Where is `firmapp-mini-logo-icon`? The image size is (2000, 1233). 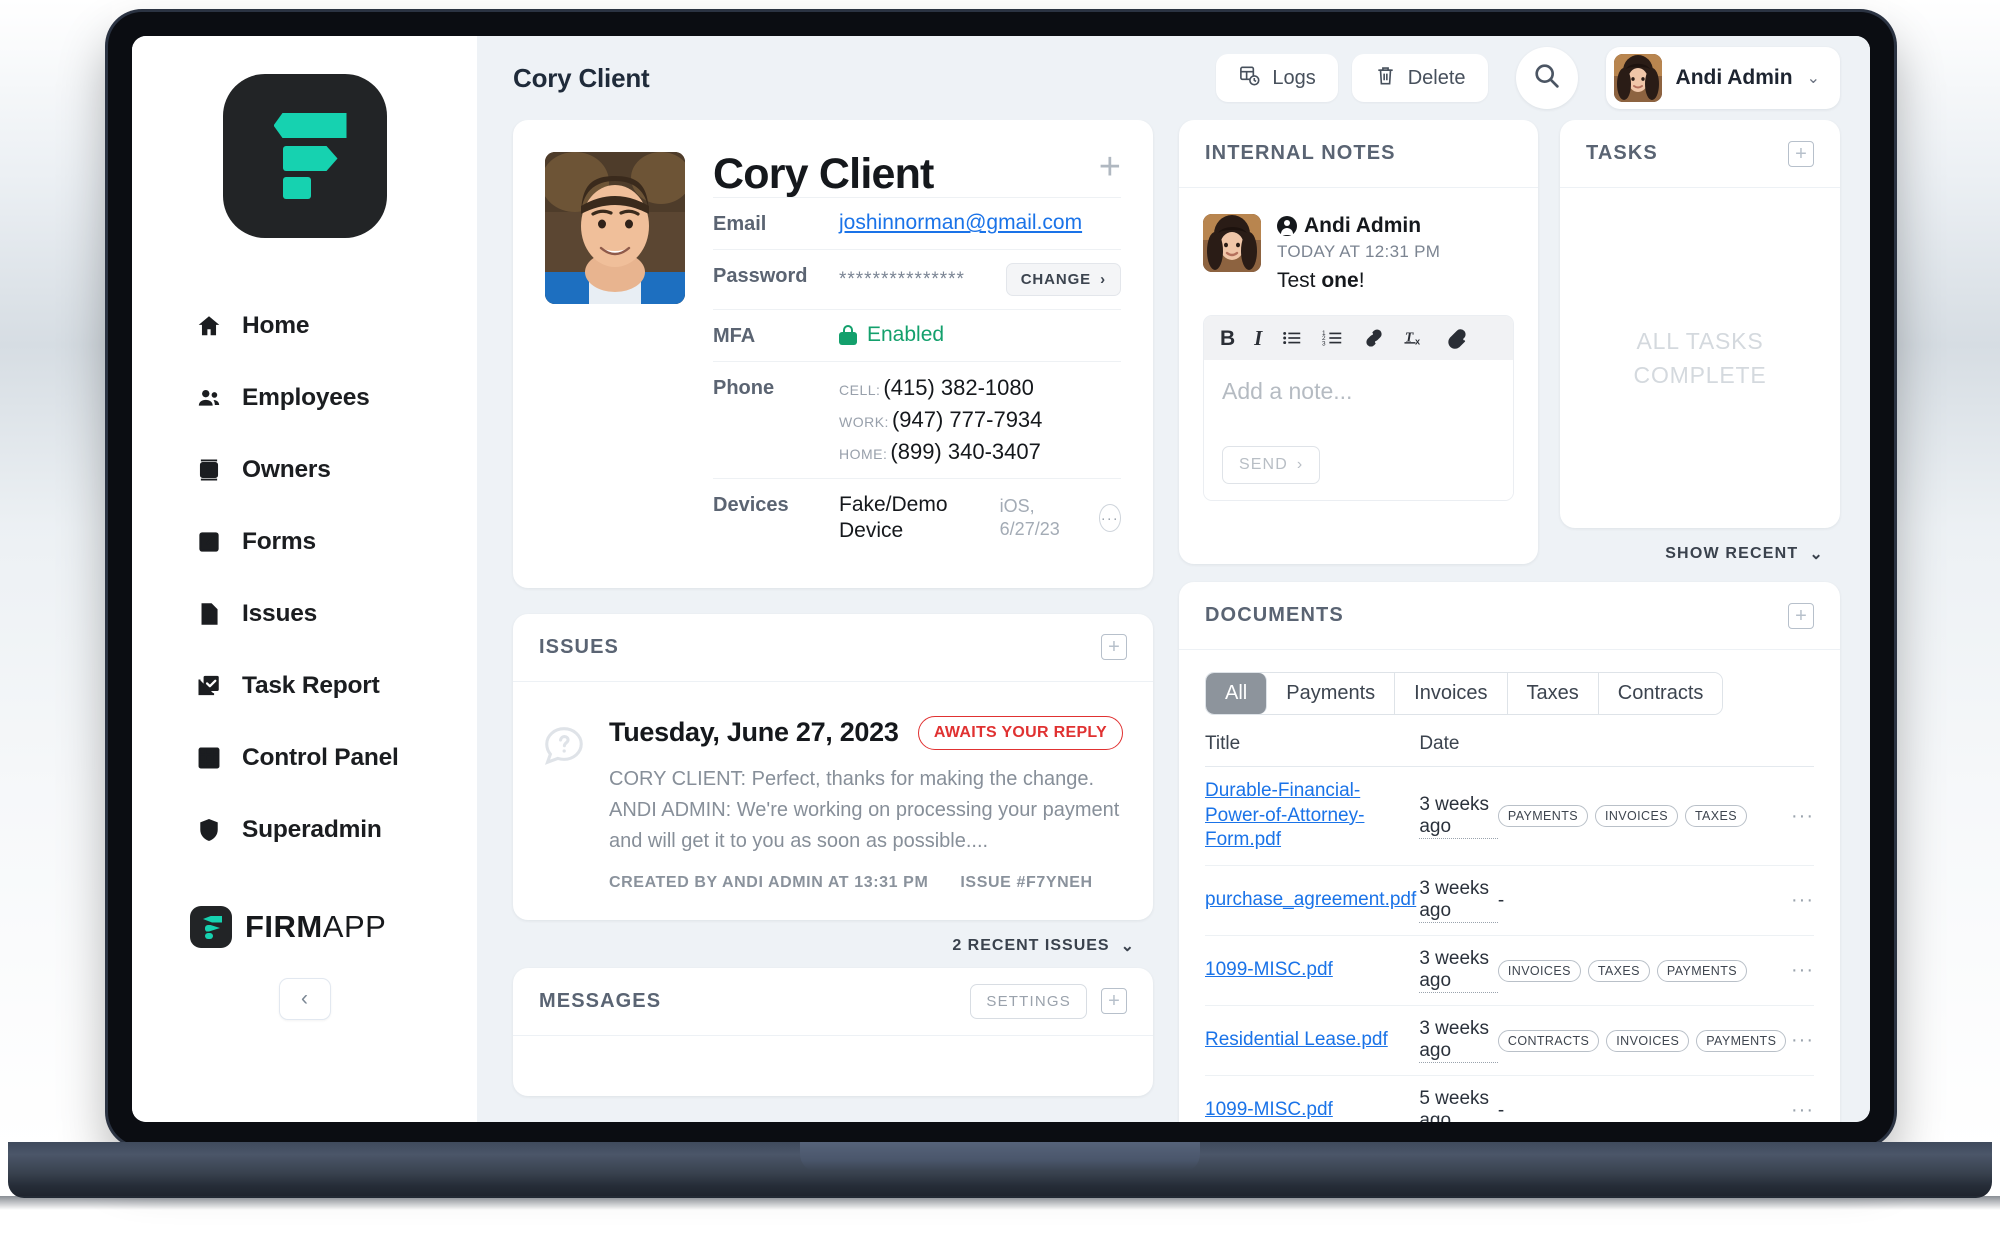 firmapp-mini-logo-icon is located at coordinates (211, 927).